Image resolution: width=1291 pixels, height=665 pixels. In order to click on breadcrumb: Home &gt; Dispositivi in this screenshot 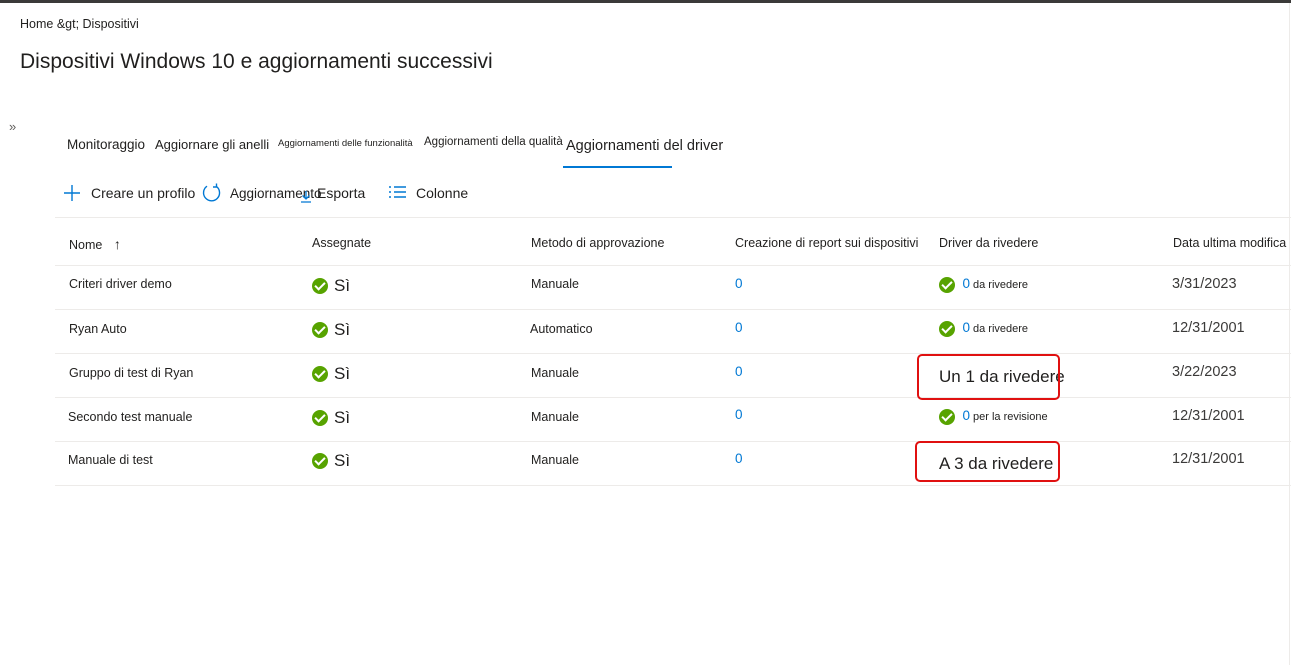, I will do `click(79, 24)`.